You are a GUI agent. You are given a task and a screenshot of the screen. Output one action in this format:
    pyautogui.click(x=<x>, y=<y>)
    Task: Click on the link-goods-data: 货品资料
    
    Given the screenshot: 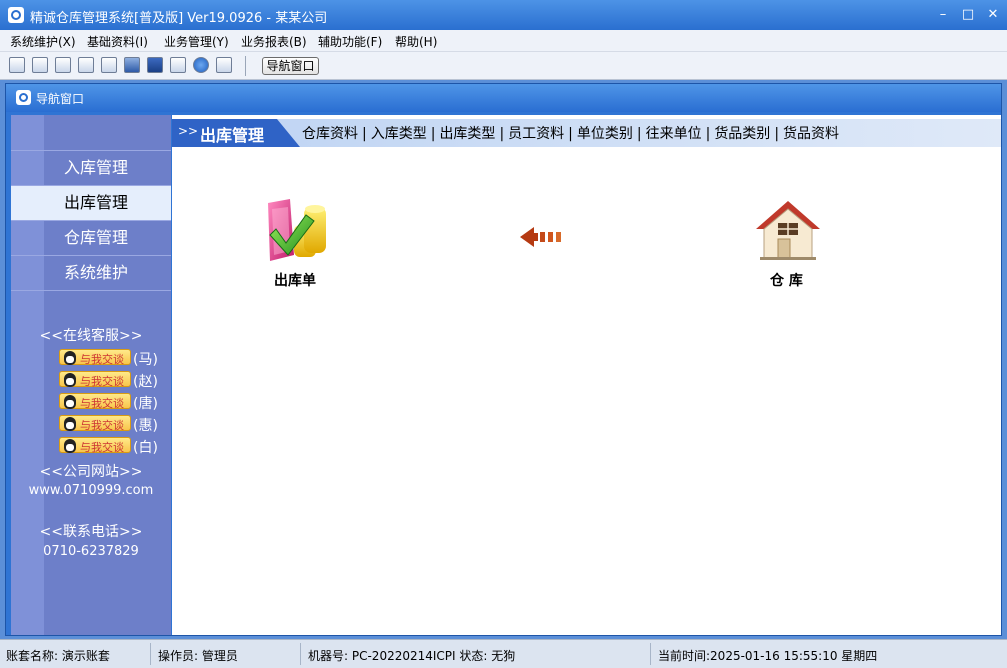 What is the action you would take?
    pyautogui.click(x=811, y=133)
    